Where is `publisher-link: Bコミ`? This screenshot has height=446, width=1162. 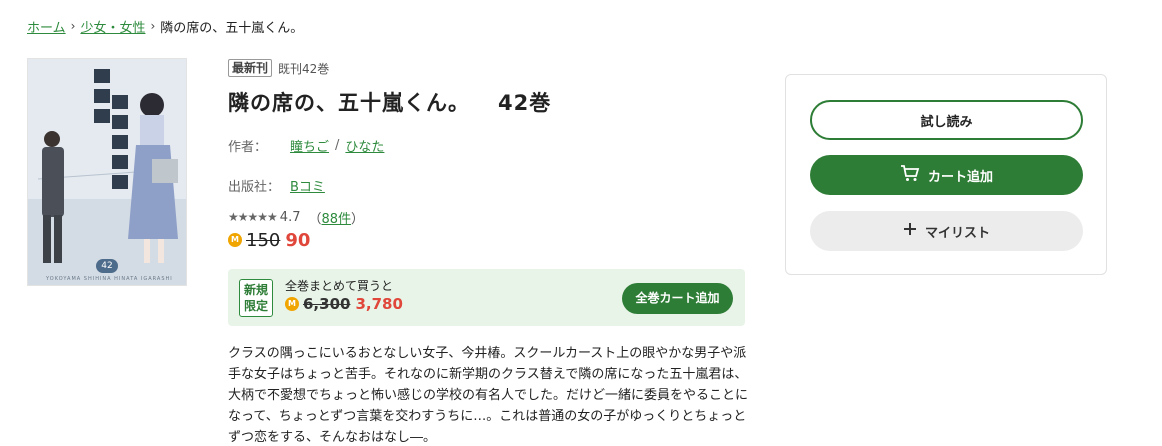 publisher-link: Bコミ is located at coordinates (307, 185).